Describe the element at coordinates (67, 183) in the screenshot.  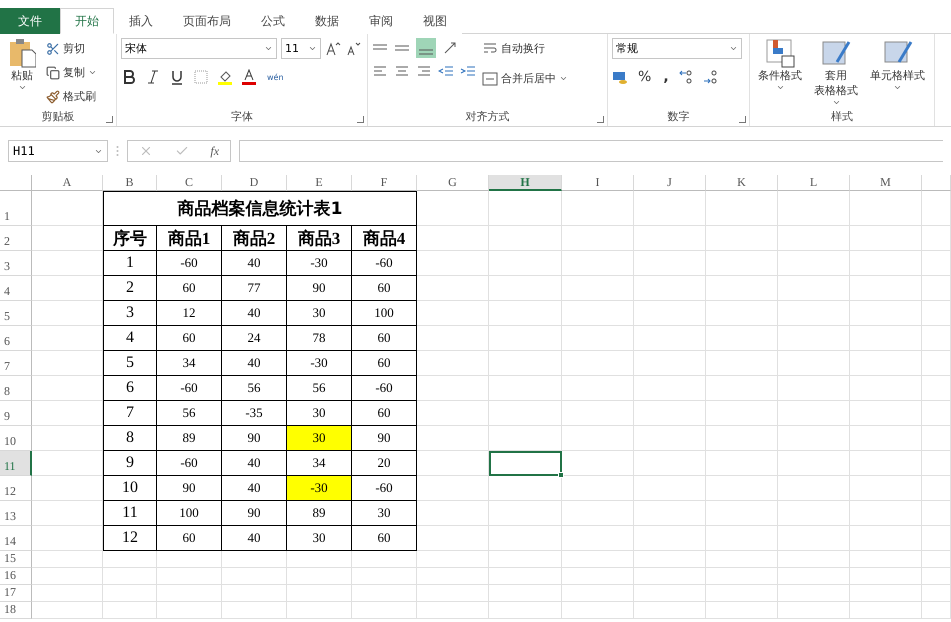
I see `column-header: A` at that location.